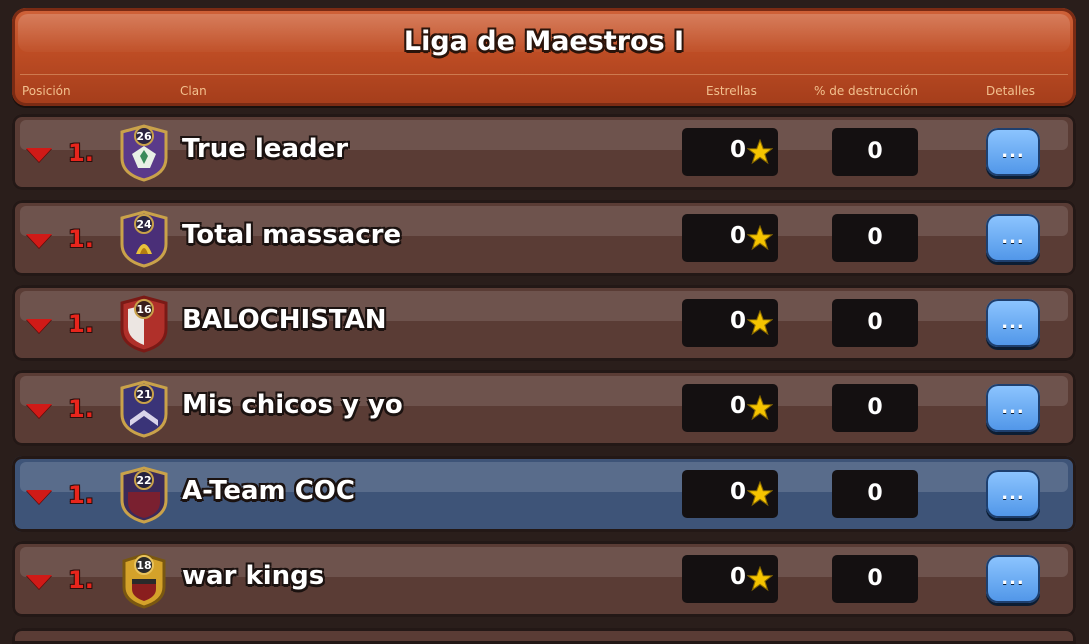 The image size is (1089, 644). What do you see at coordinates (193, 91) in the screenshot?
I see `column-clan: Clan` at bounding box center [193, 91].